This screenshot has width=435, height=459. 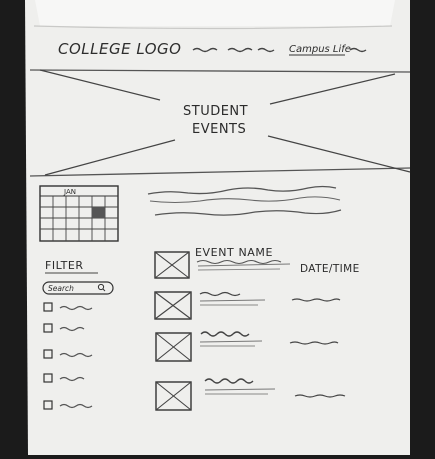 I want to click on nav-link-campus-life: Campus Life, so click(x=320, y=49).